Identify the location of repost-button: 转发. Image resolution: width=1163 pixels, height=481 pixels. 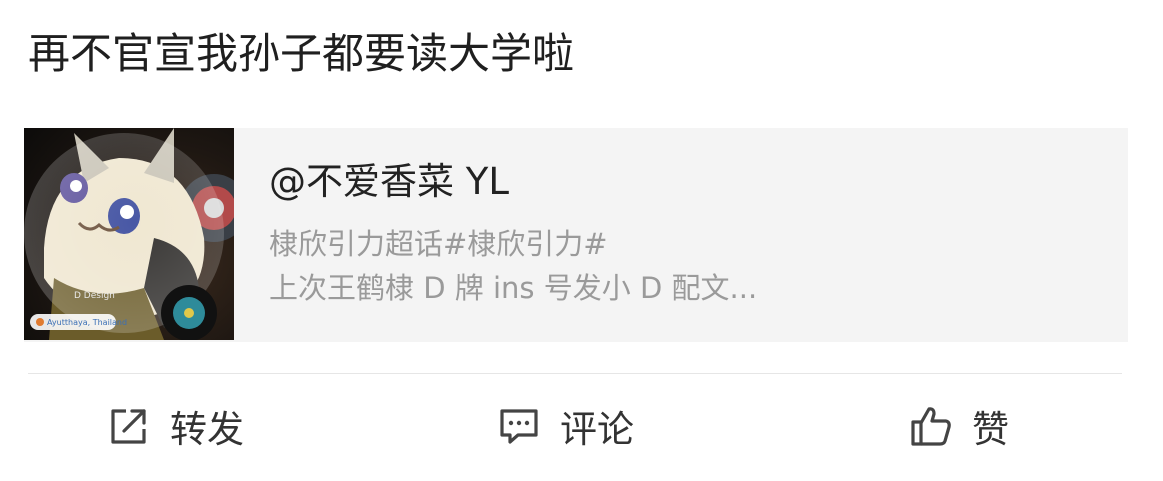
(175, 426).